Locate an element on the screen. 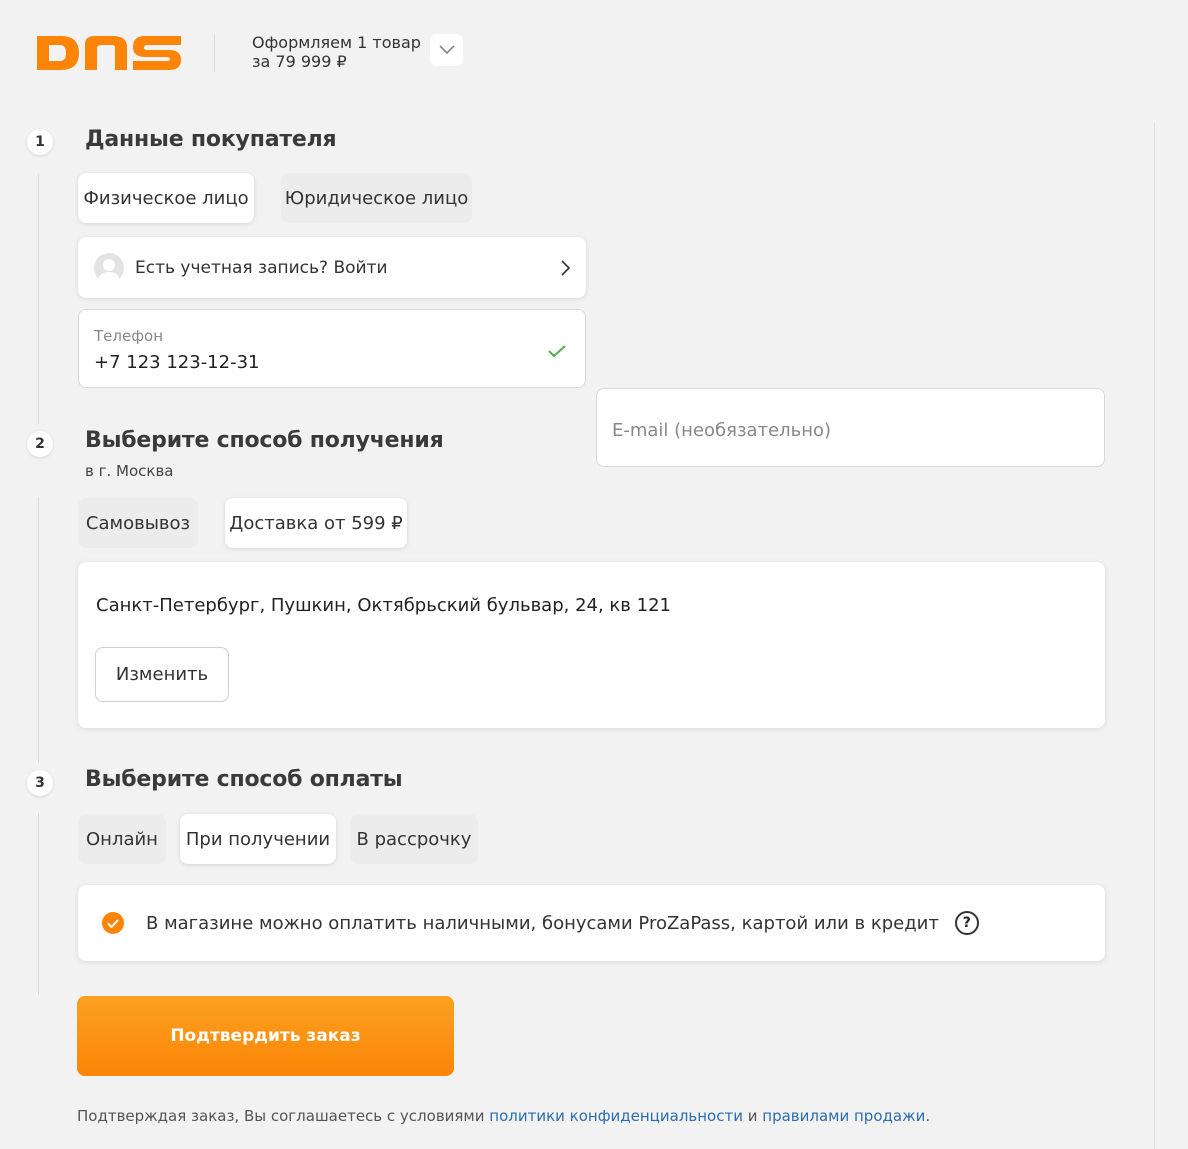 This screenshot has height=1149, width=1188. order-summary-count: Оформляем 1 товар is located at coordinates (336, 42).